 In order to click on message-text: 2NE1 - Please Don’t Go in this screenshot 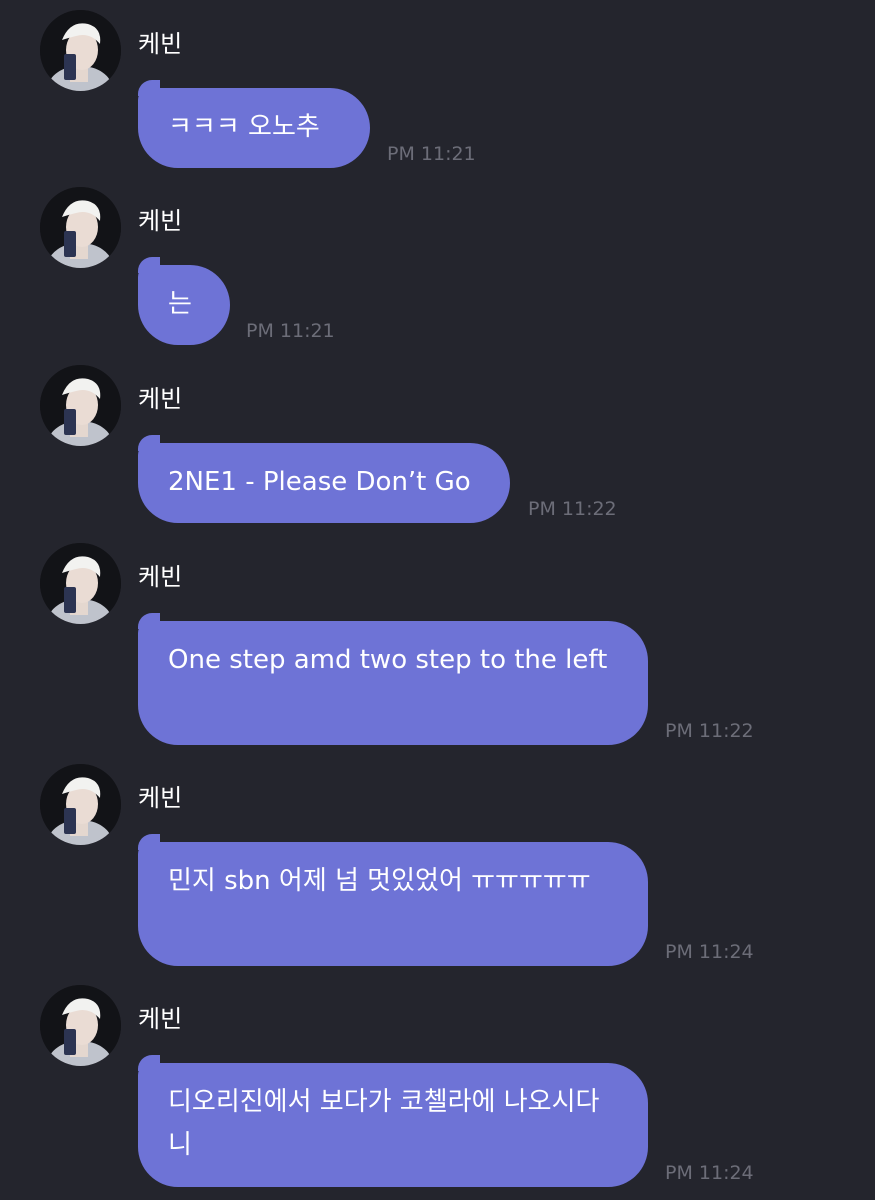, I will do `click(319, 482)`.